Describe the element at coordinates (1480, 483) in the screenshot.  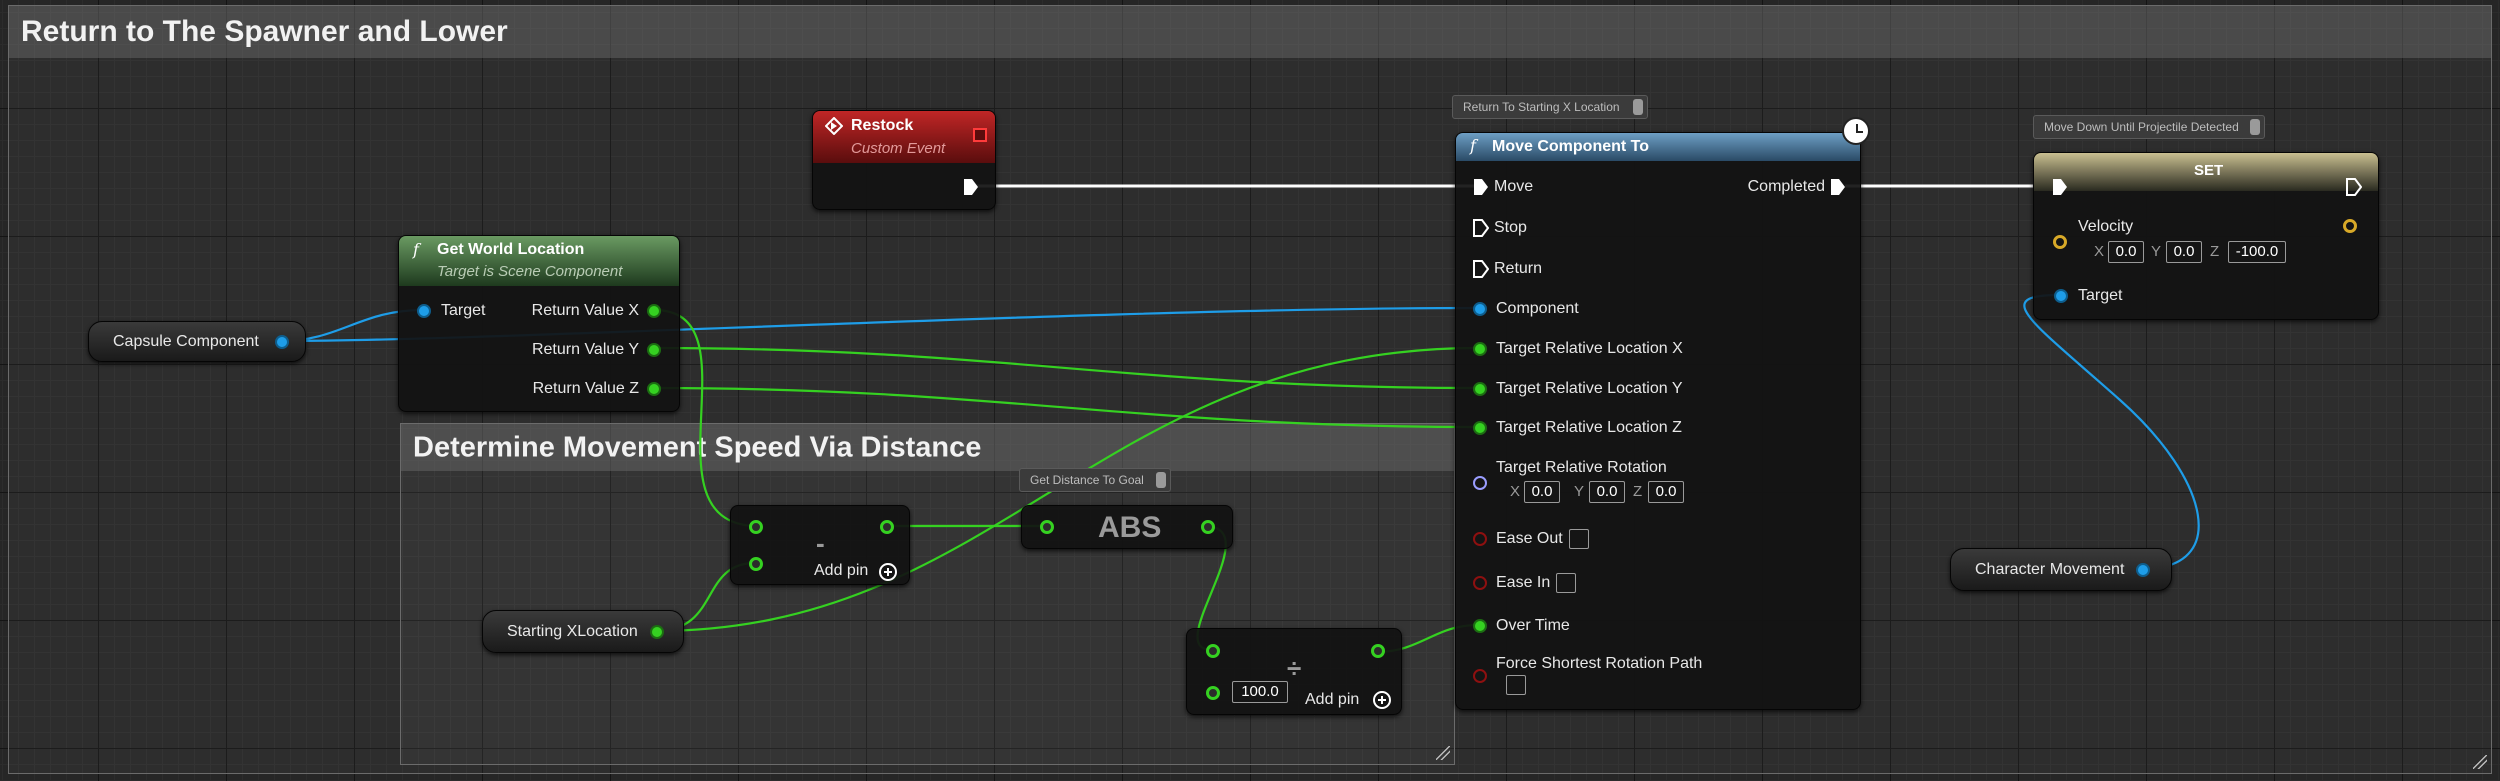
I see `target-rotation-input-pin` at that location.